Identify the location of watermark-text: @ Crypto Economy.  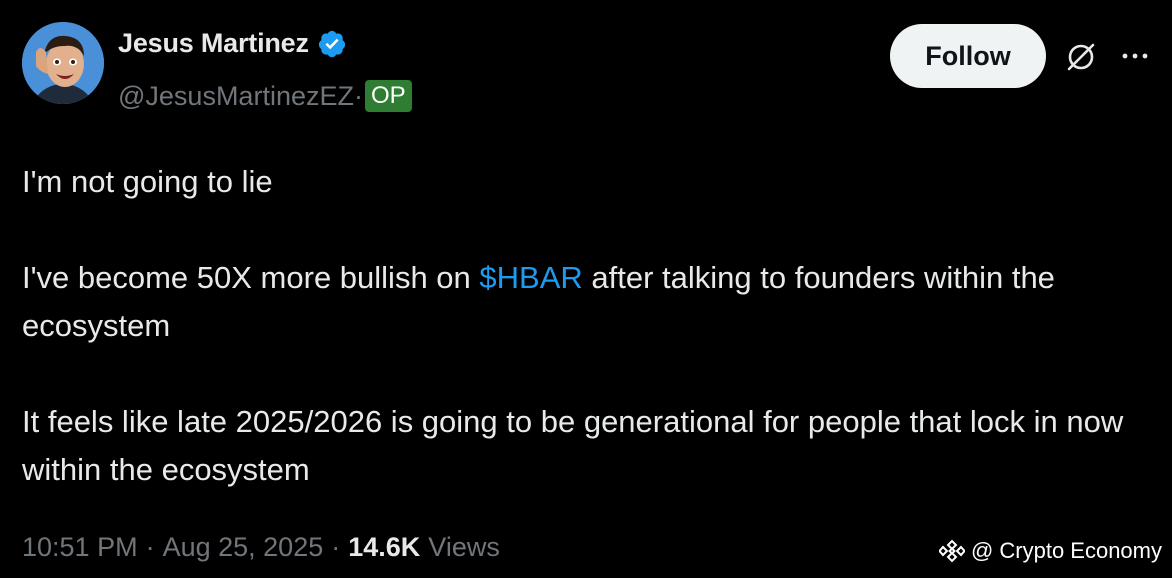
(1066, 550).